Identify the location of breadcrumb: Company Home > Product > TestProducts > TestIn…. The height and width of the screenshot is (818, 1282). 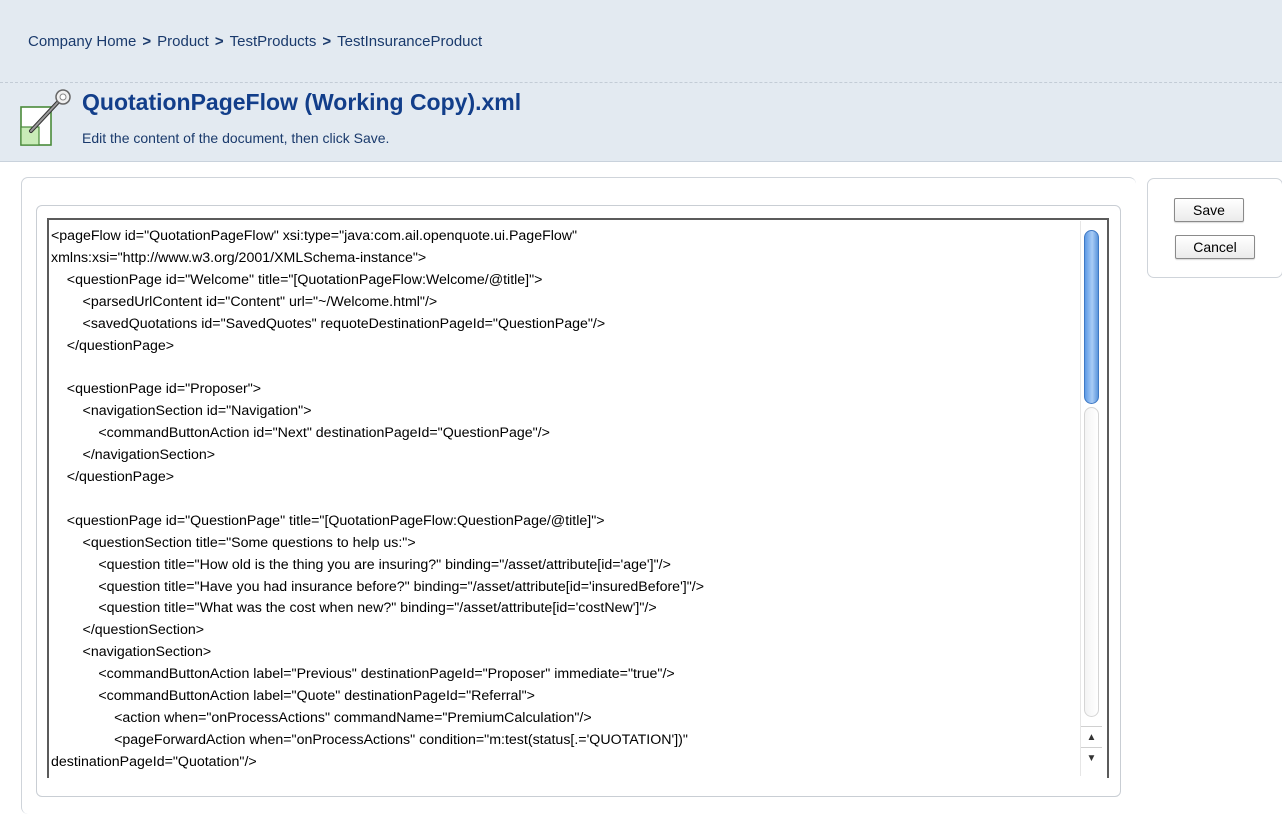
(255, 41).